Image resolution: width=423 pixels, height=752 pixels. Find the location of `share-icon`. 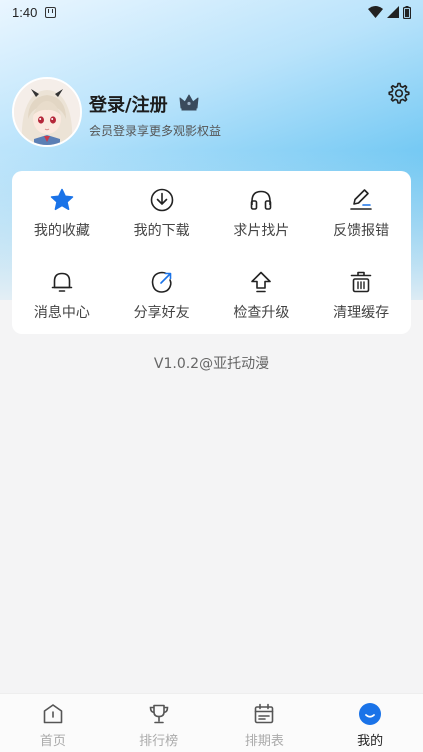

share-icon is located at coordinates (161, 282).